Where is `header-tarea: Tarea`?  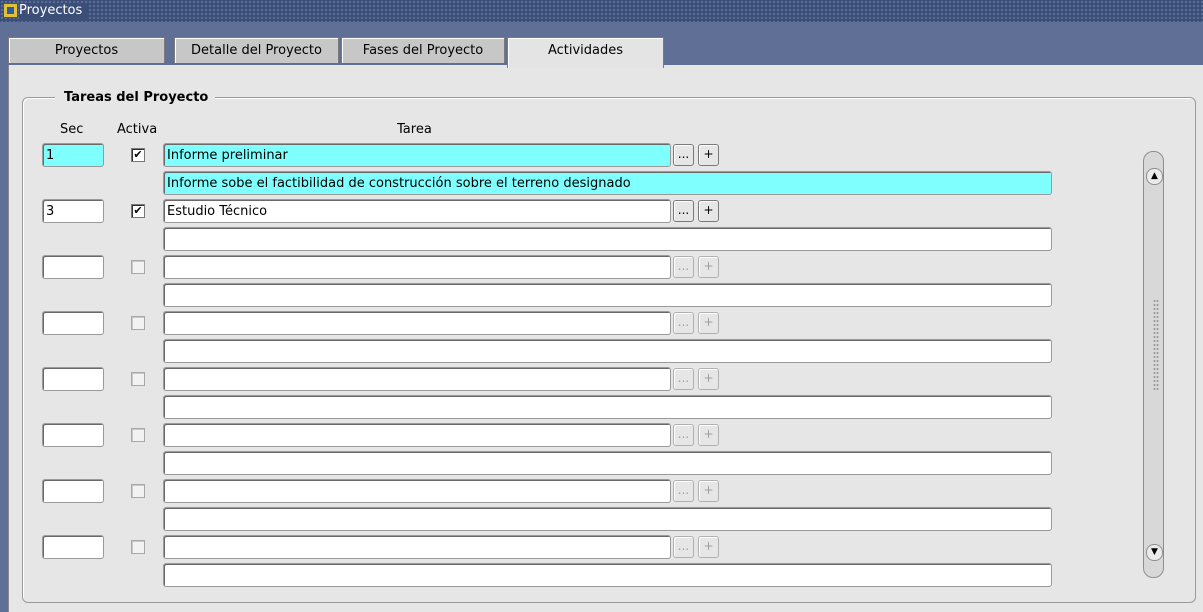
header-tarea: Tarea is located at coordinates (414, 129).